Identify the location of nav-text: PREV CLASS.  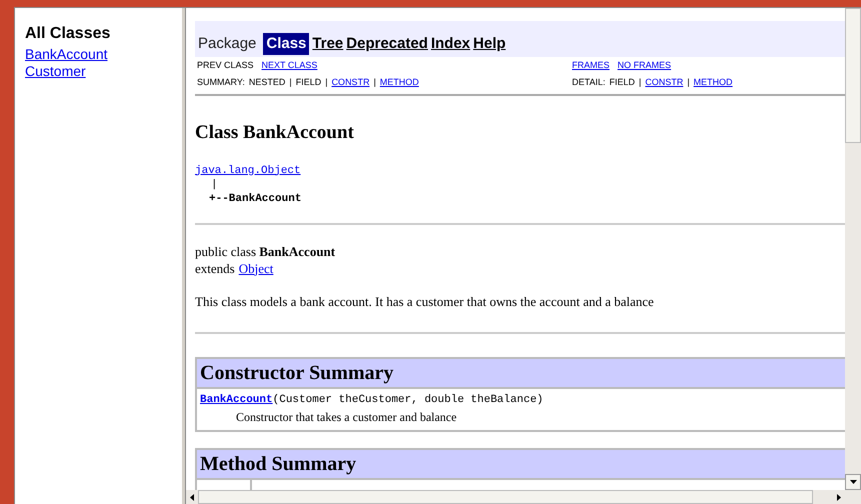
(225, 65).